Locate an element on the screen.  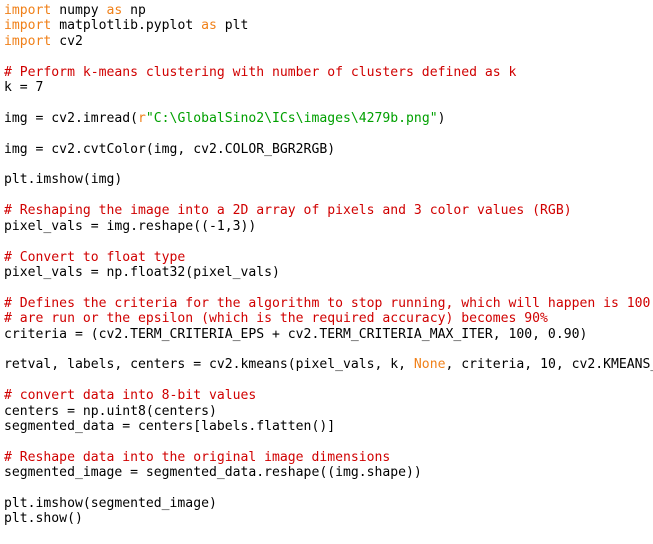
code-token-plain: pixel_vals = img.reshape((-1,3)) is located at coordinates (130, 226).